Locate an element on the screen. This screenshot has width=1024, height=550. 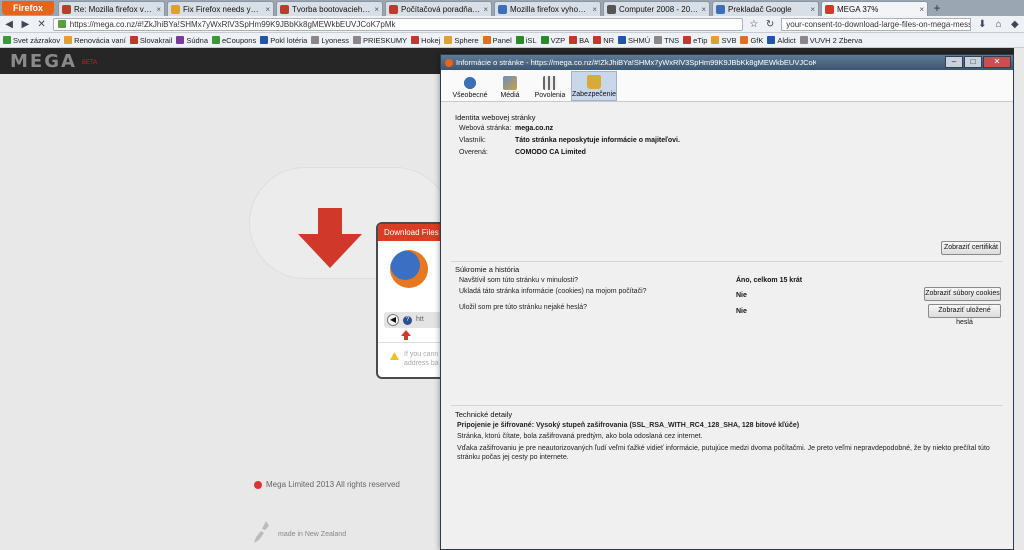
bookmark-item: eCoupons is located at coordinates (234, 40).